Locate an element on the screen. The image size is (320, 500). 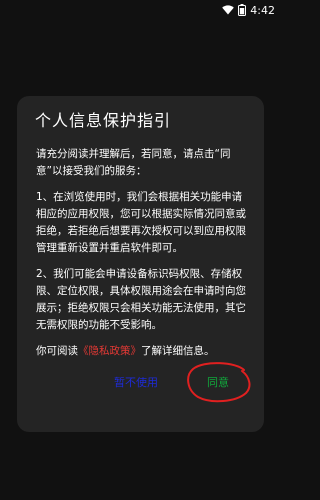
privacy-prefix: 你可阅读 is located at coordinates (57, 351).